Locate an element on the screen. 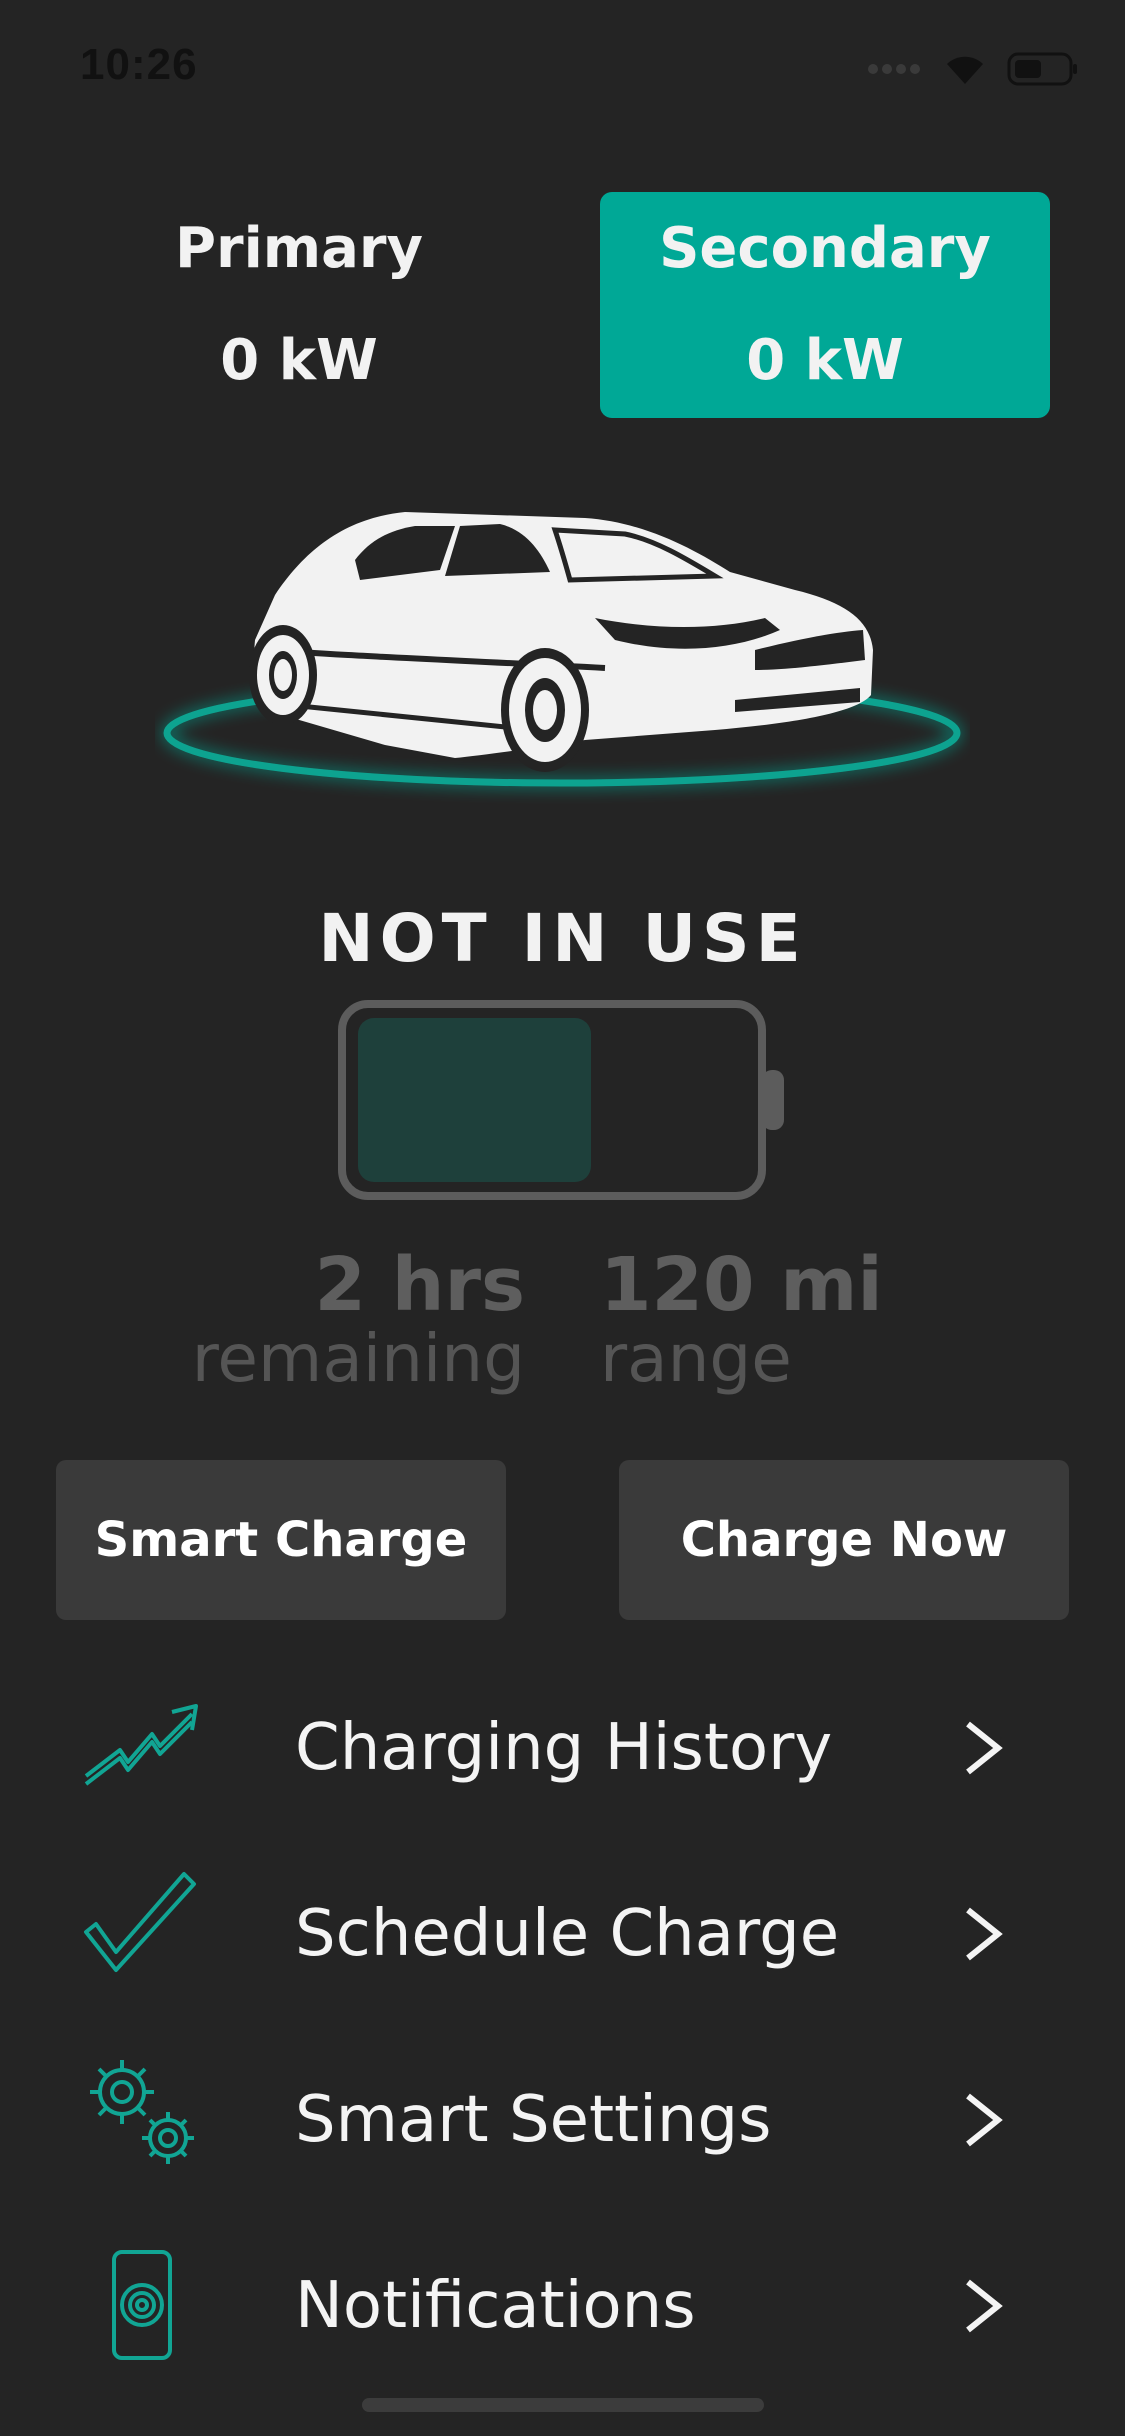  menu-label-charging-history: Charging History is located at coordinates (564, 1748).